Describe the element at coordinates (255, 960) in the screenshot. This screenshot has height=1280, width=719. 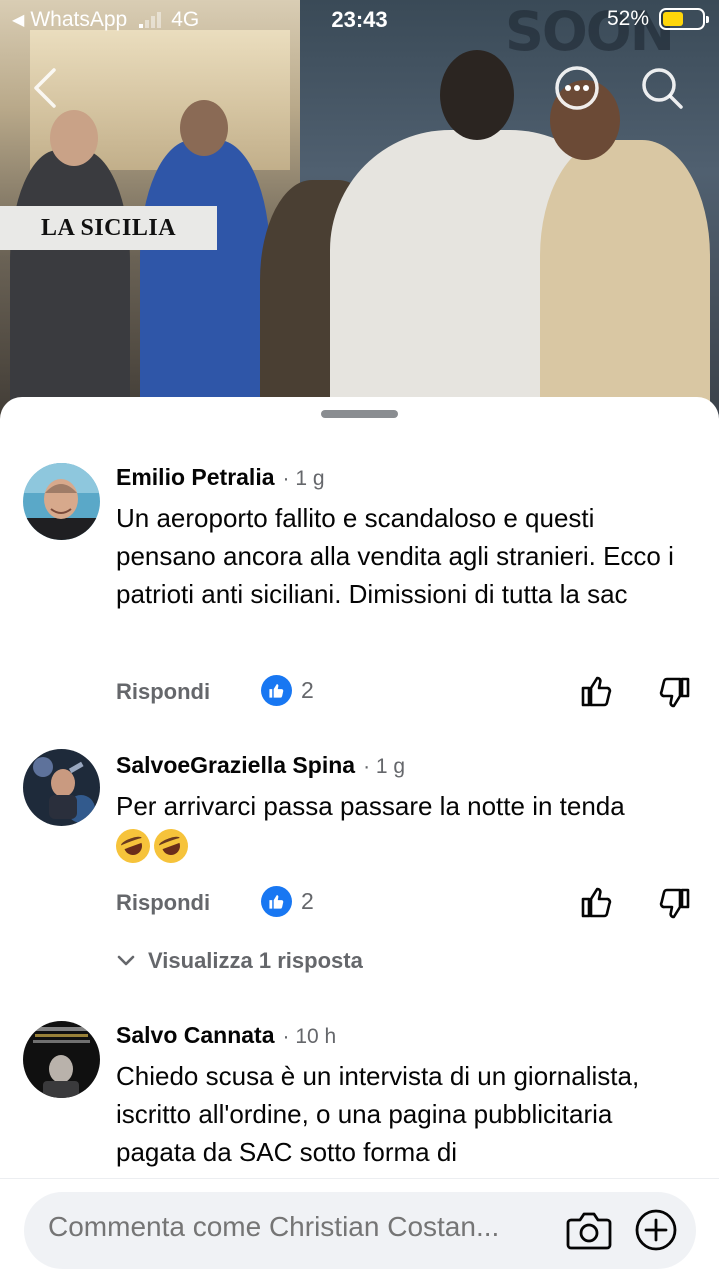
I see `view-replies-label: Visualizza 1 risposta` at that location.